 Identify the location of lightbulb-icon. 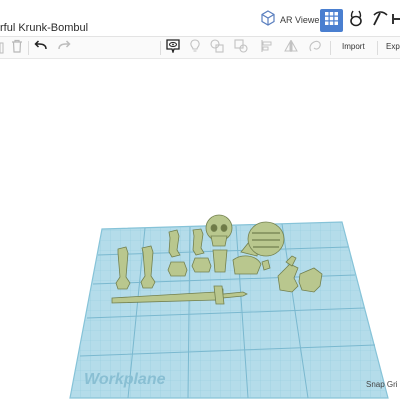
(195, 48).